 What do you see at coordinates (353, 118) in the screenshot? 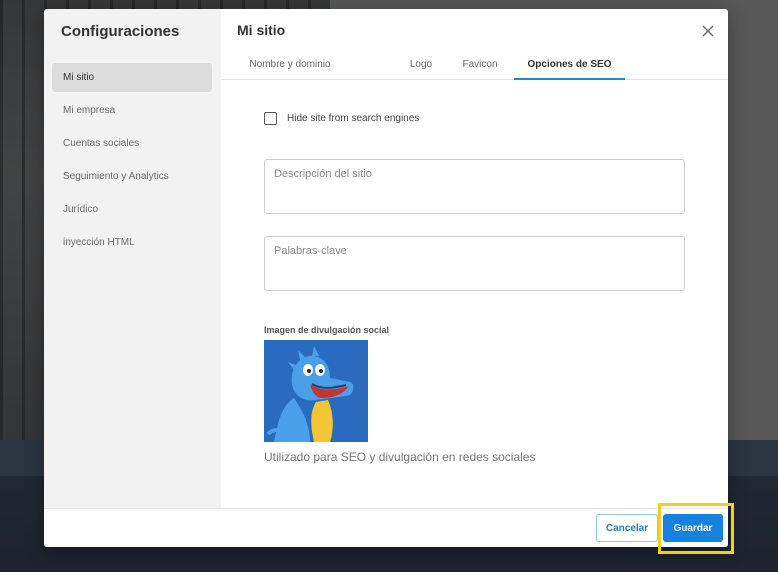
I see `hide-site-label: Hide site from search engines` at bounding box center [353, 118].